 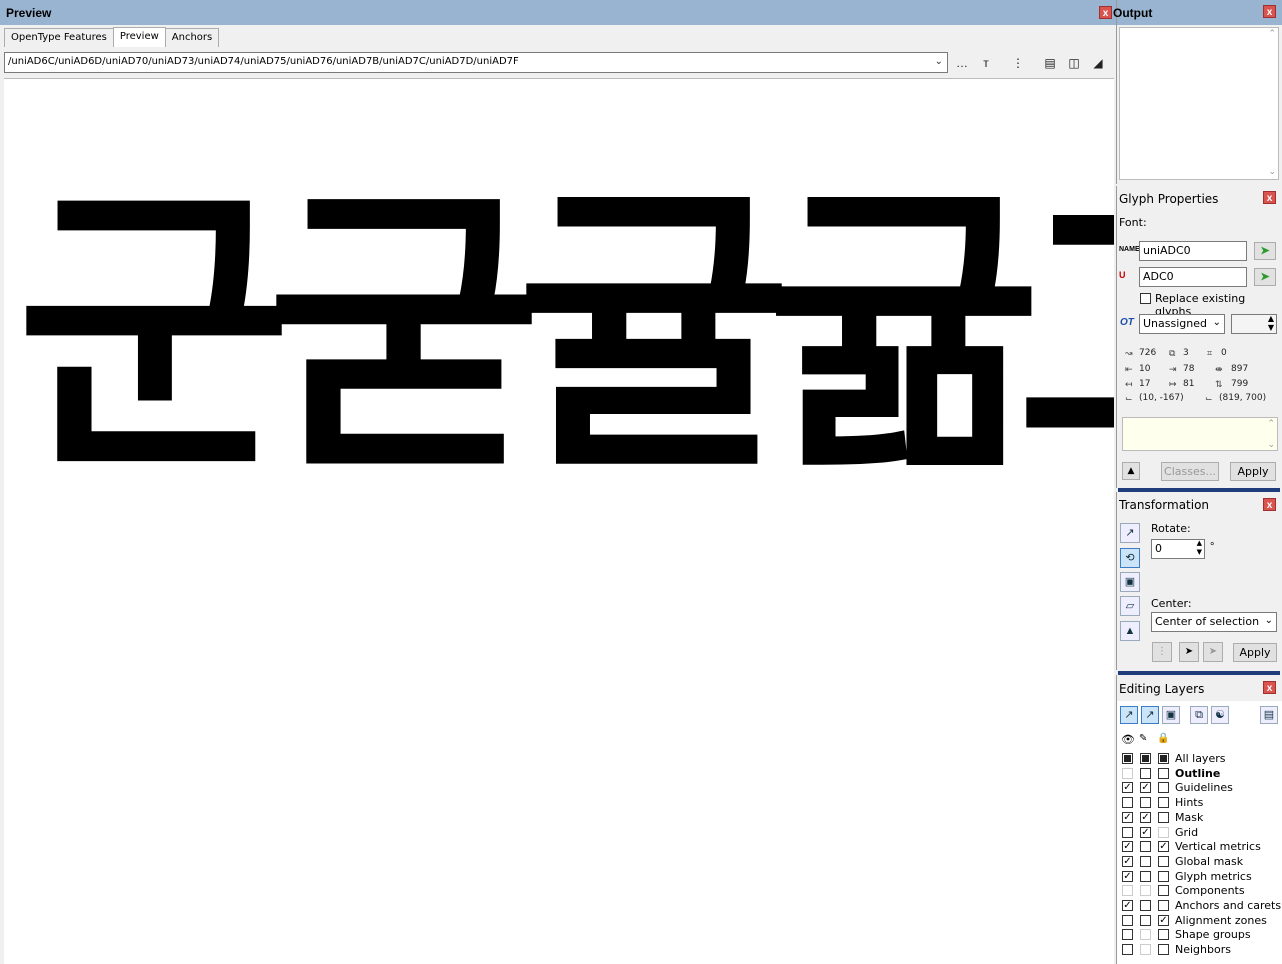 I want to click on ot-class-select: Unassigned ⌄, so click(x=1182, y=324).